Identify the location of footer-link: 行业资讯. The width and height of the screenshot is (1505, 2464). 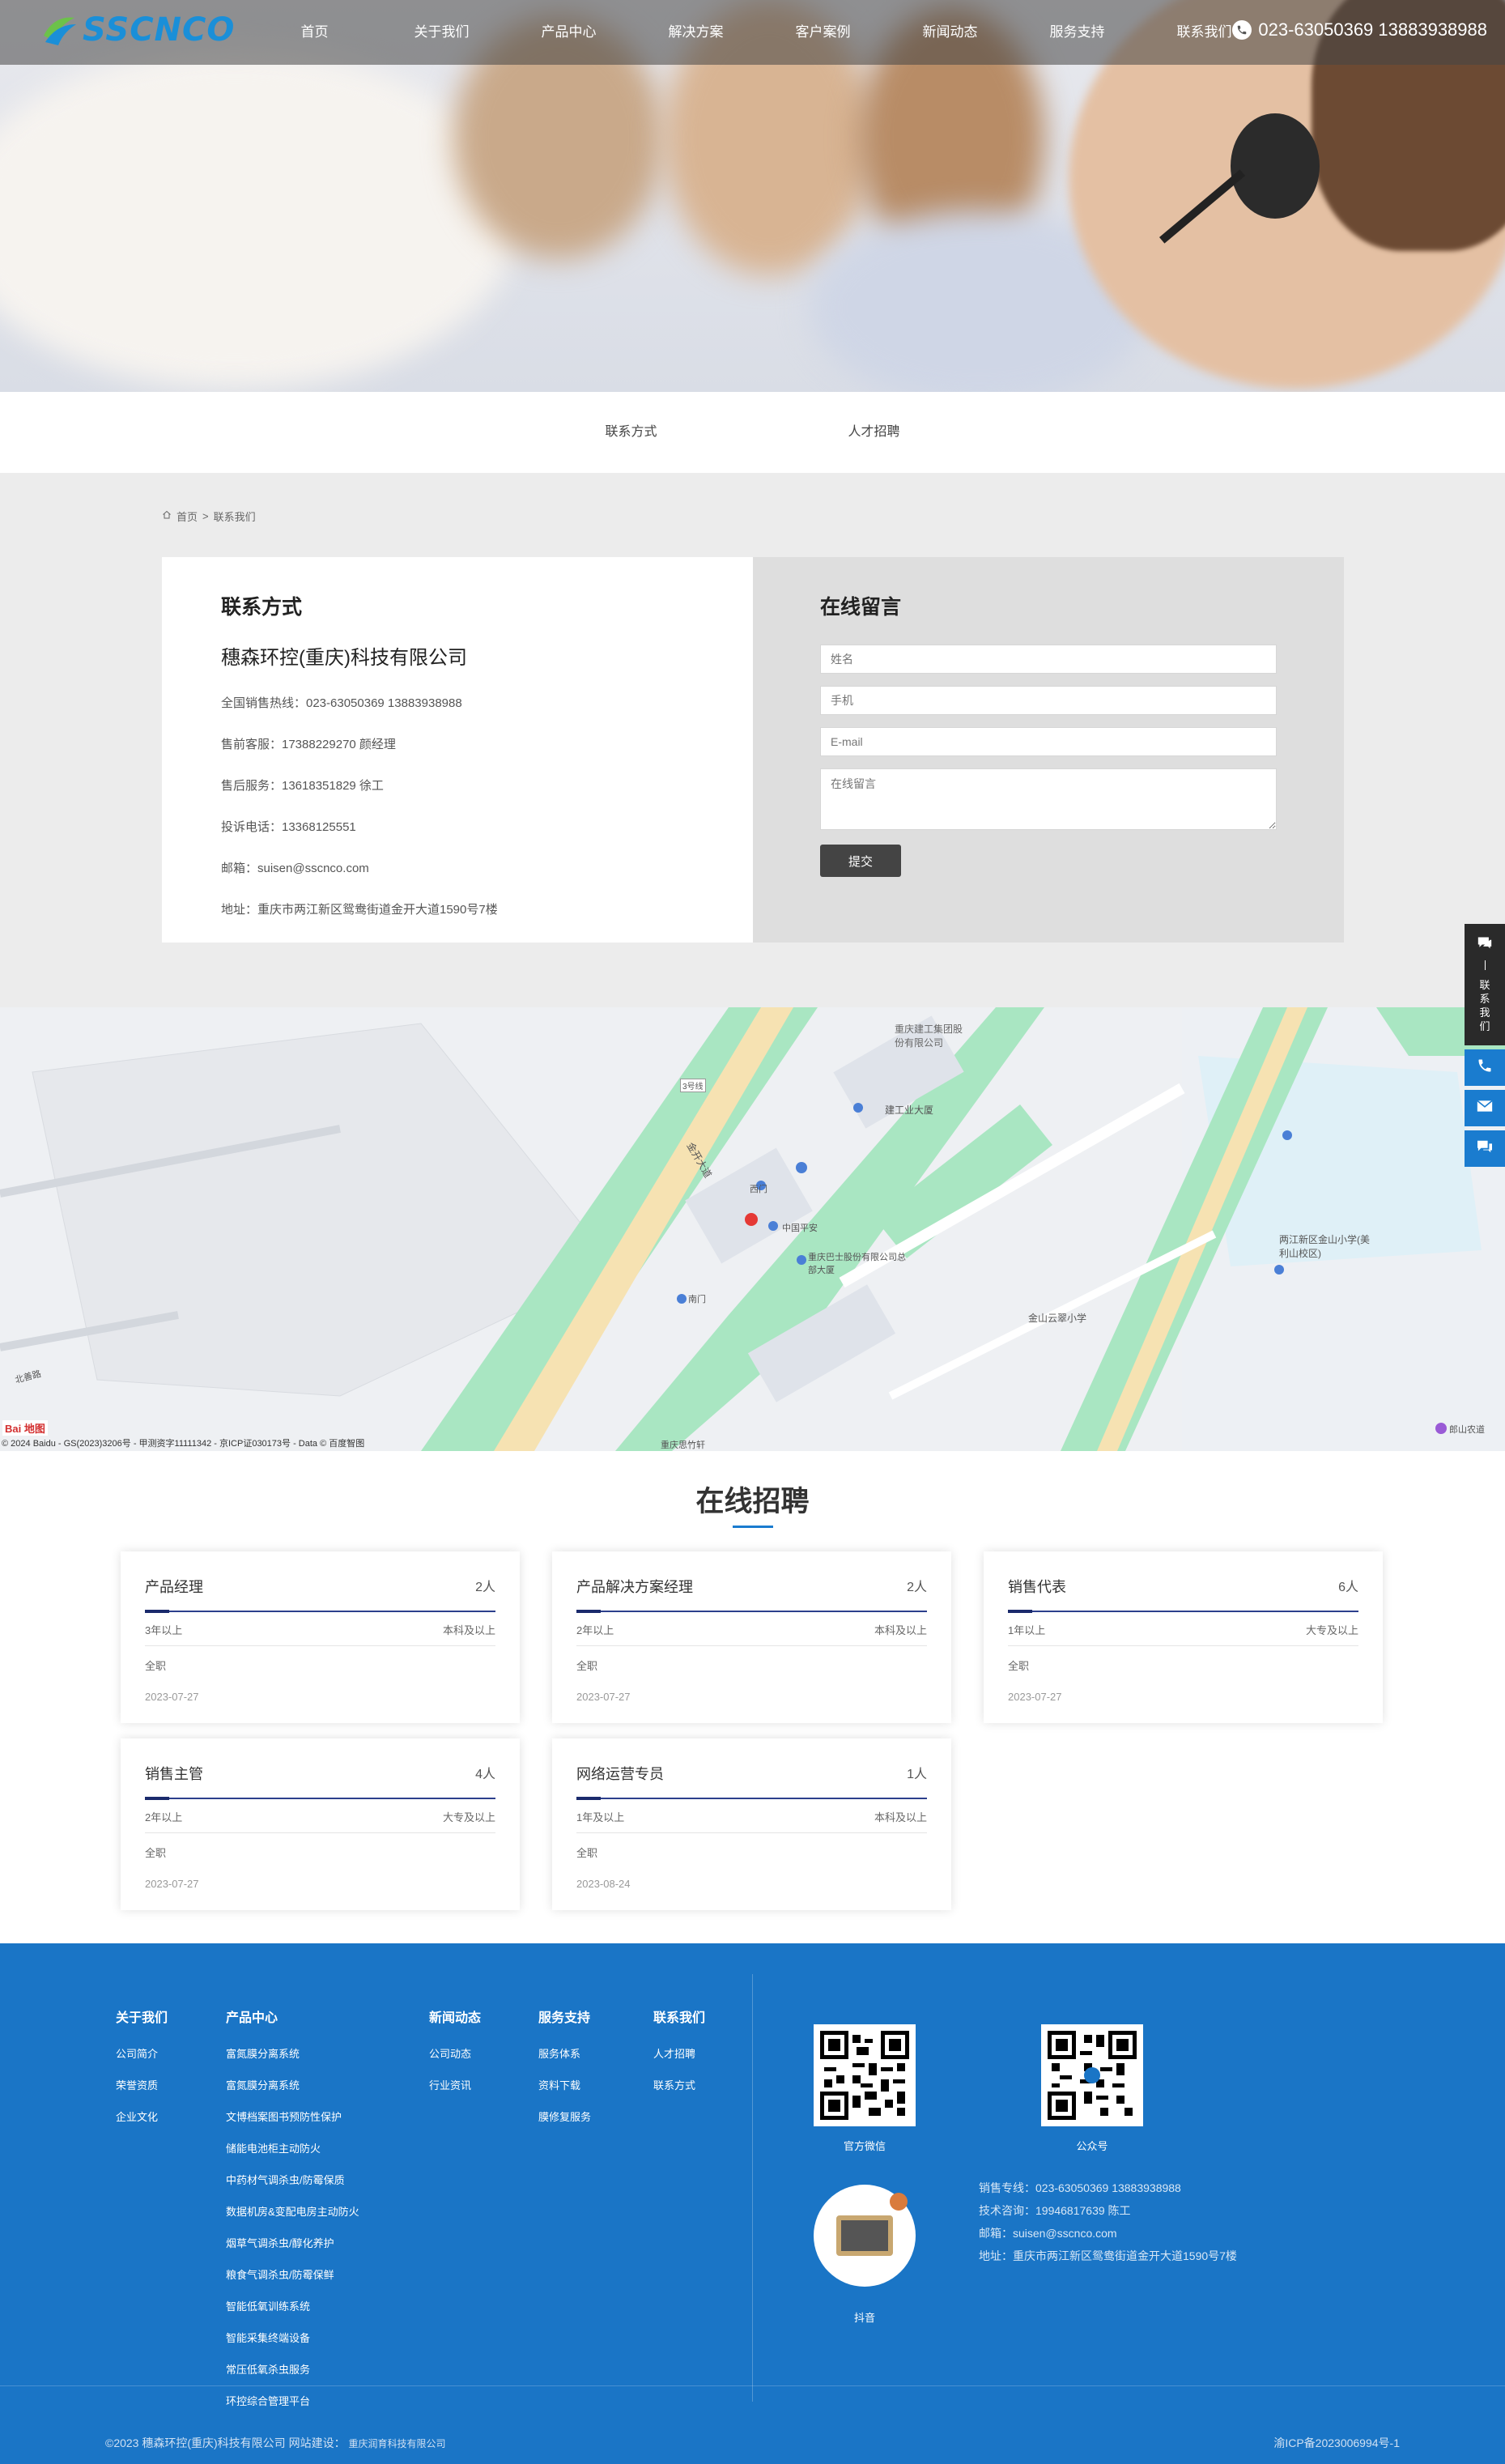
(455, 2084).